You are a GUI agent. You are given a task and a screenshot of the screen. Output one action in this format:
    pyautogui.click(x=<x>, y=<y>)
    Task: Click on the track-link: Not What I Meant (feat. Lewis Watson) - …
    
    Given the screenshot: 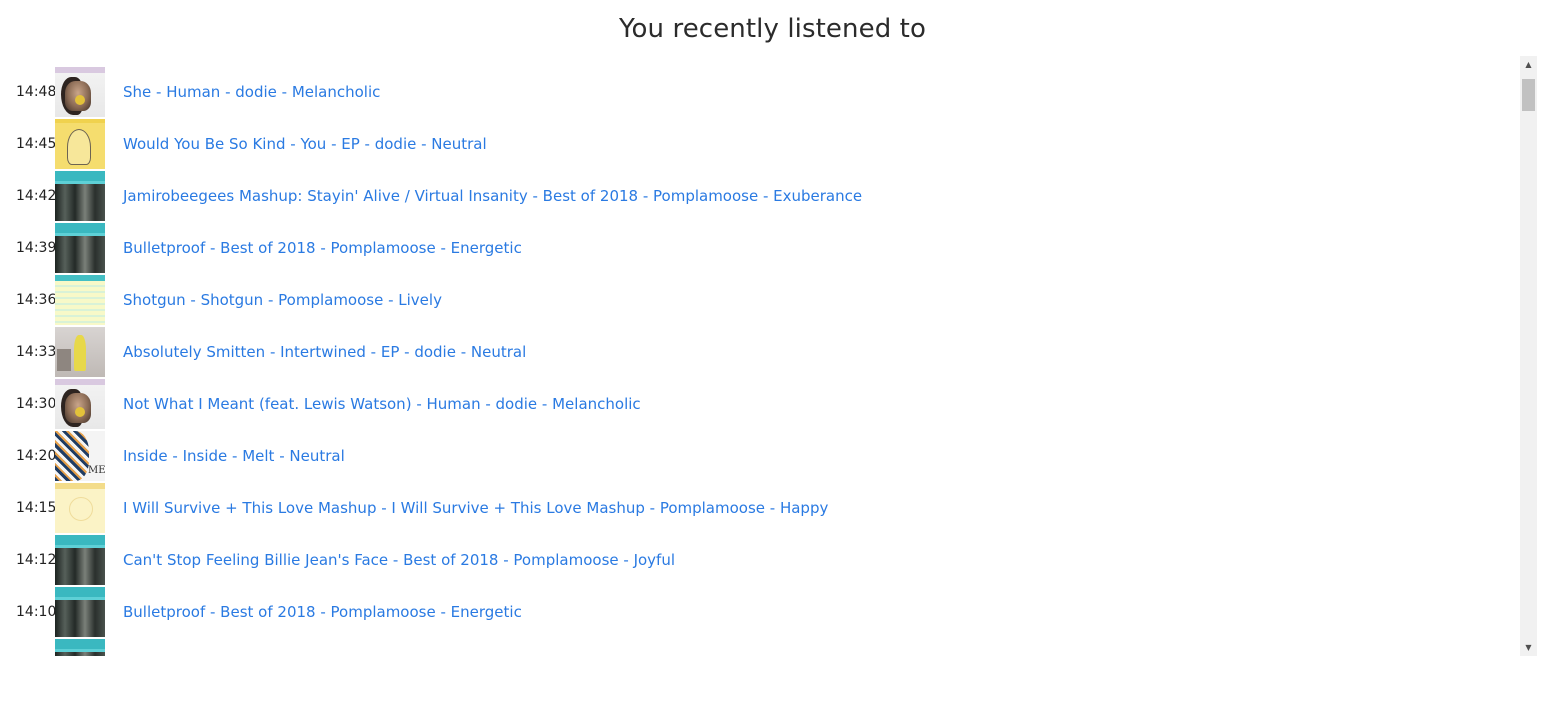 What is the action you would take?
    pyautogui.click(x=382, y=404)
    